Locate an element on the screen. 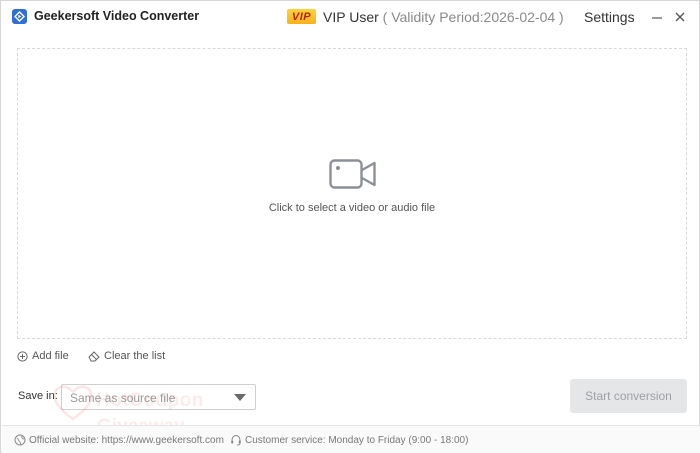  minimize-button is located at coordinates (657, 17).